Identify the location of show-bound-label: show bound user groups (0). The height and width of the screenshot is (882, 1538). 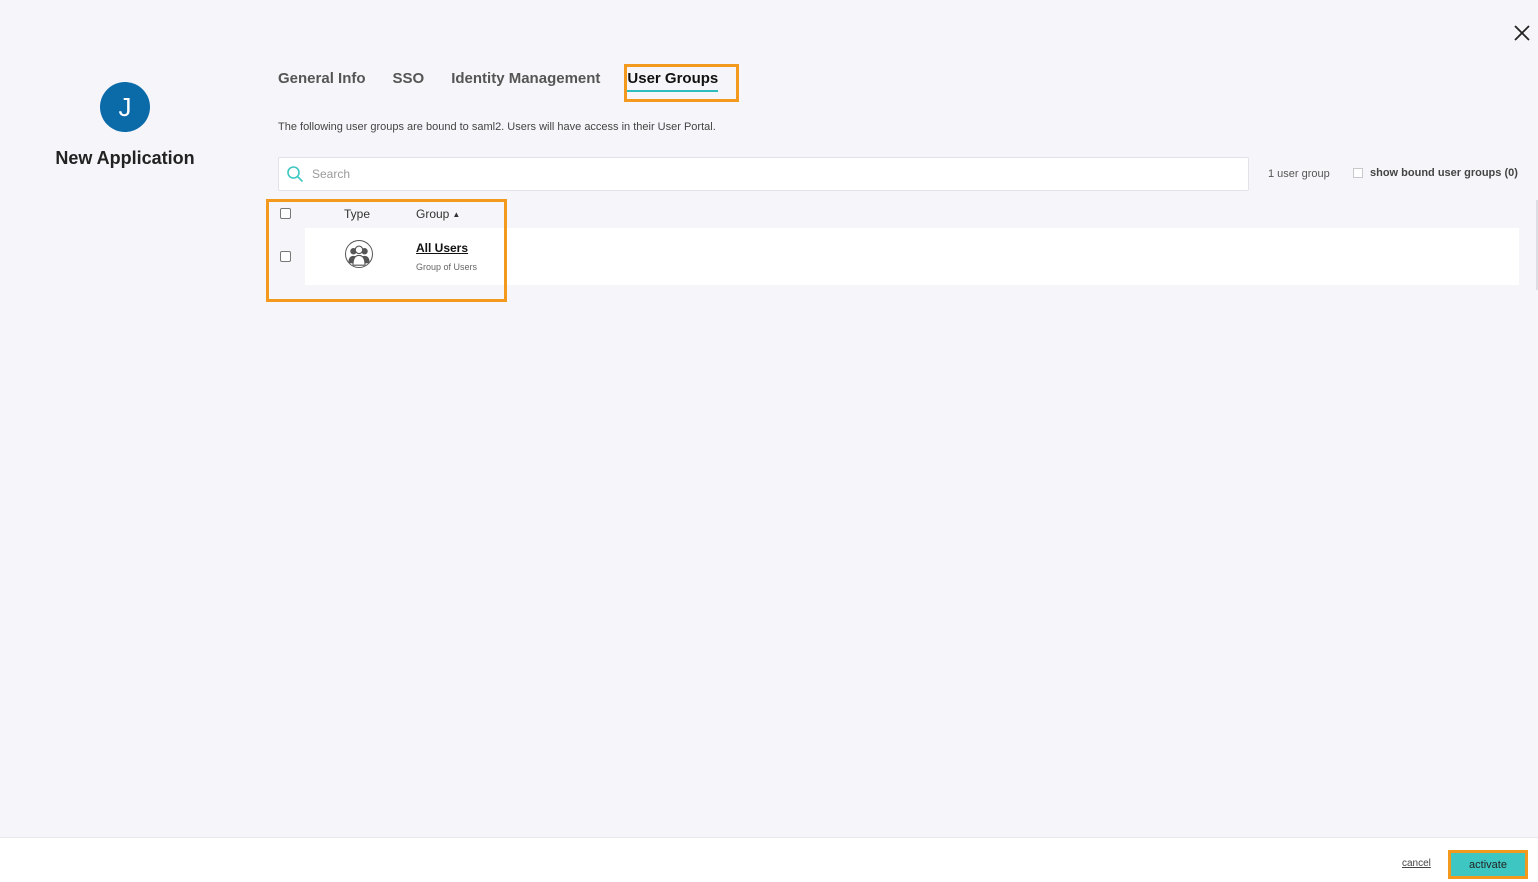
(1444, 173).